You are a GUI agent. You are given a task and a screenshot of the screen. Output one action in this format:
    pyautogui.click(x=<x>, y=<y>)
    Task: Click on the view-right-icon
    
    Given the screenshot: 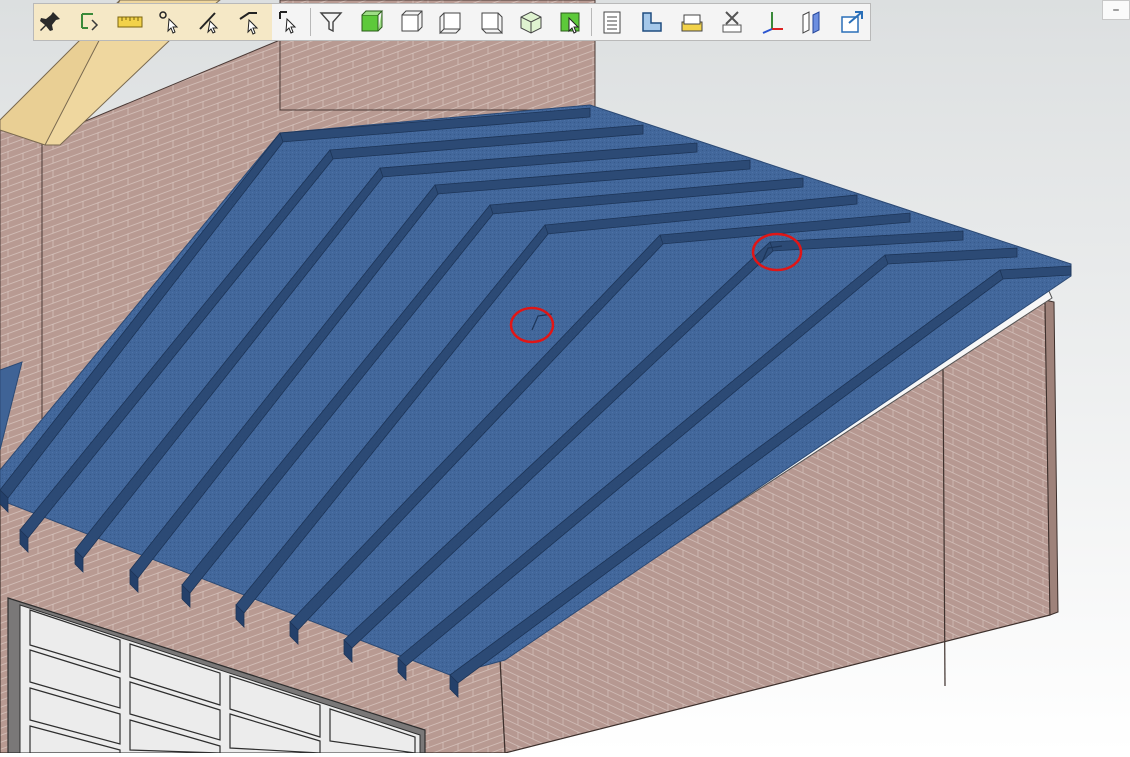 What is the action you would take?
    pyautogui.click(x=492, y=23)
    